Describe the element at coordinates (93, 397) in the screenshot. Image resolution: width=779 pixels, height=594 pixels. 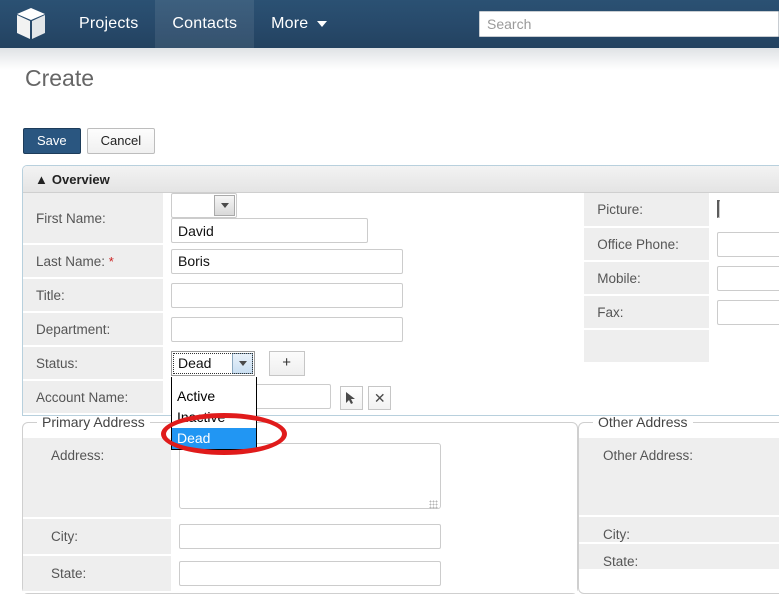
I see `account-name-label: Account Name:` at that location.